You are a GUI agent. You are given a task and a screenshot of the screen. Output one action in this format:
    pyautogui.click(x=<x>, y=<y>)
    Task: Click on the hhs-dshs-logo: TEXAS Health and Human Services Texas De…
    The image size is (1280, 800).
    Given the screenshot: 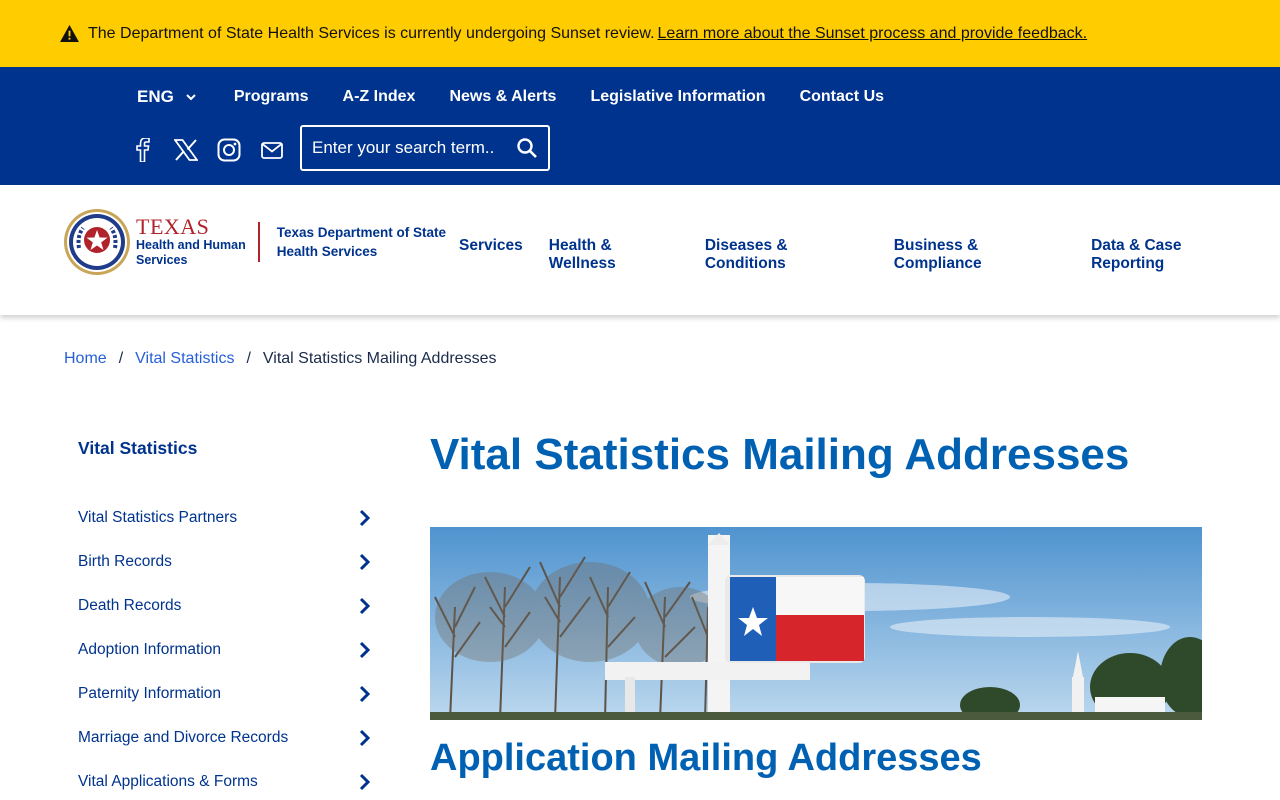 What is the action you would take?
    pyautogui.click(x=254, y=242)
    